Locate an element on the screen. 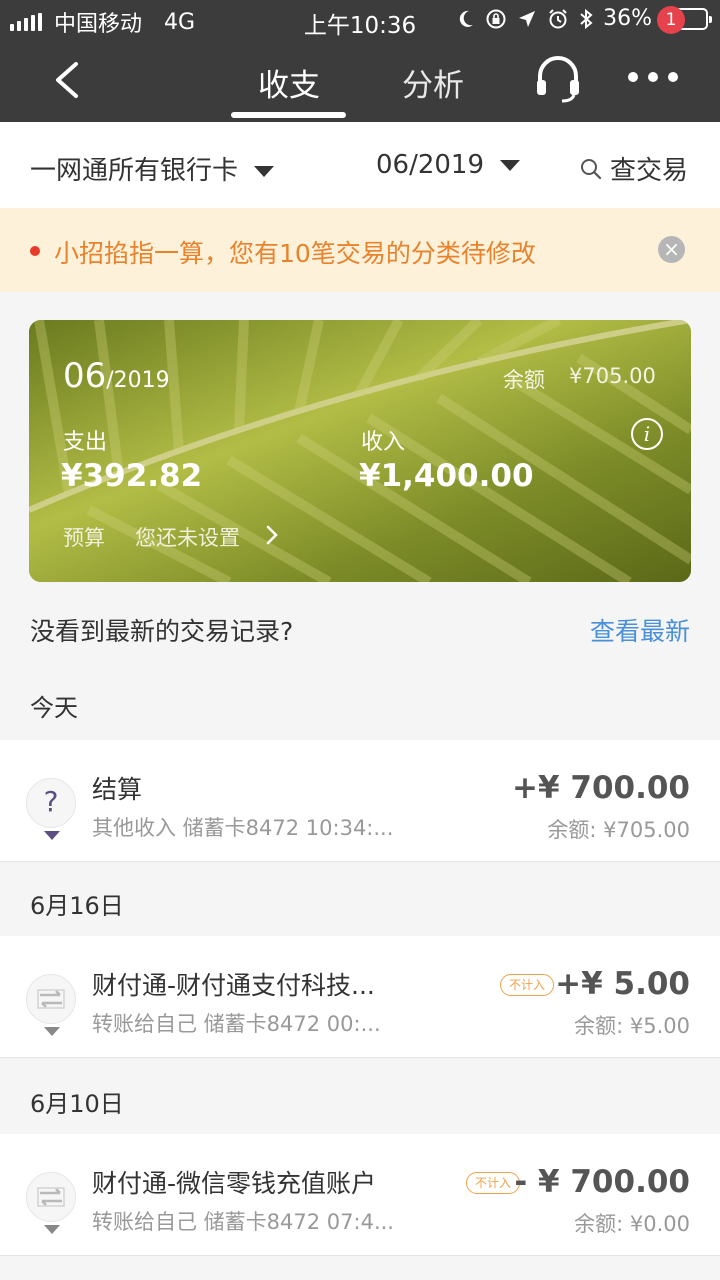 Image resolution: width=720 pixels, height=1280 pixels. transaction-amount: +¥ 700.00 is located at coordinates (601, 788).